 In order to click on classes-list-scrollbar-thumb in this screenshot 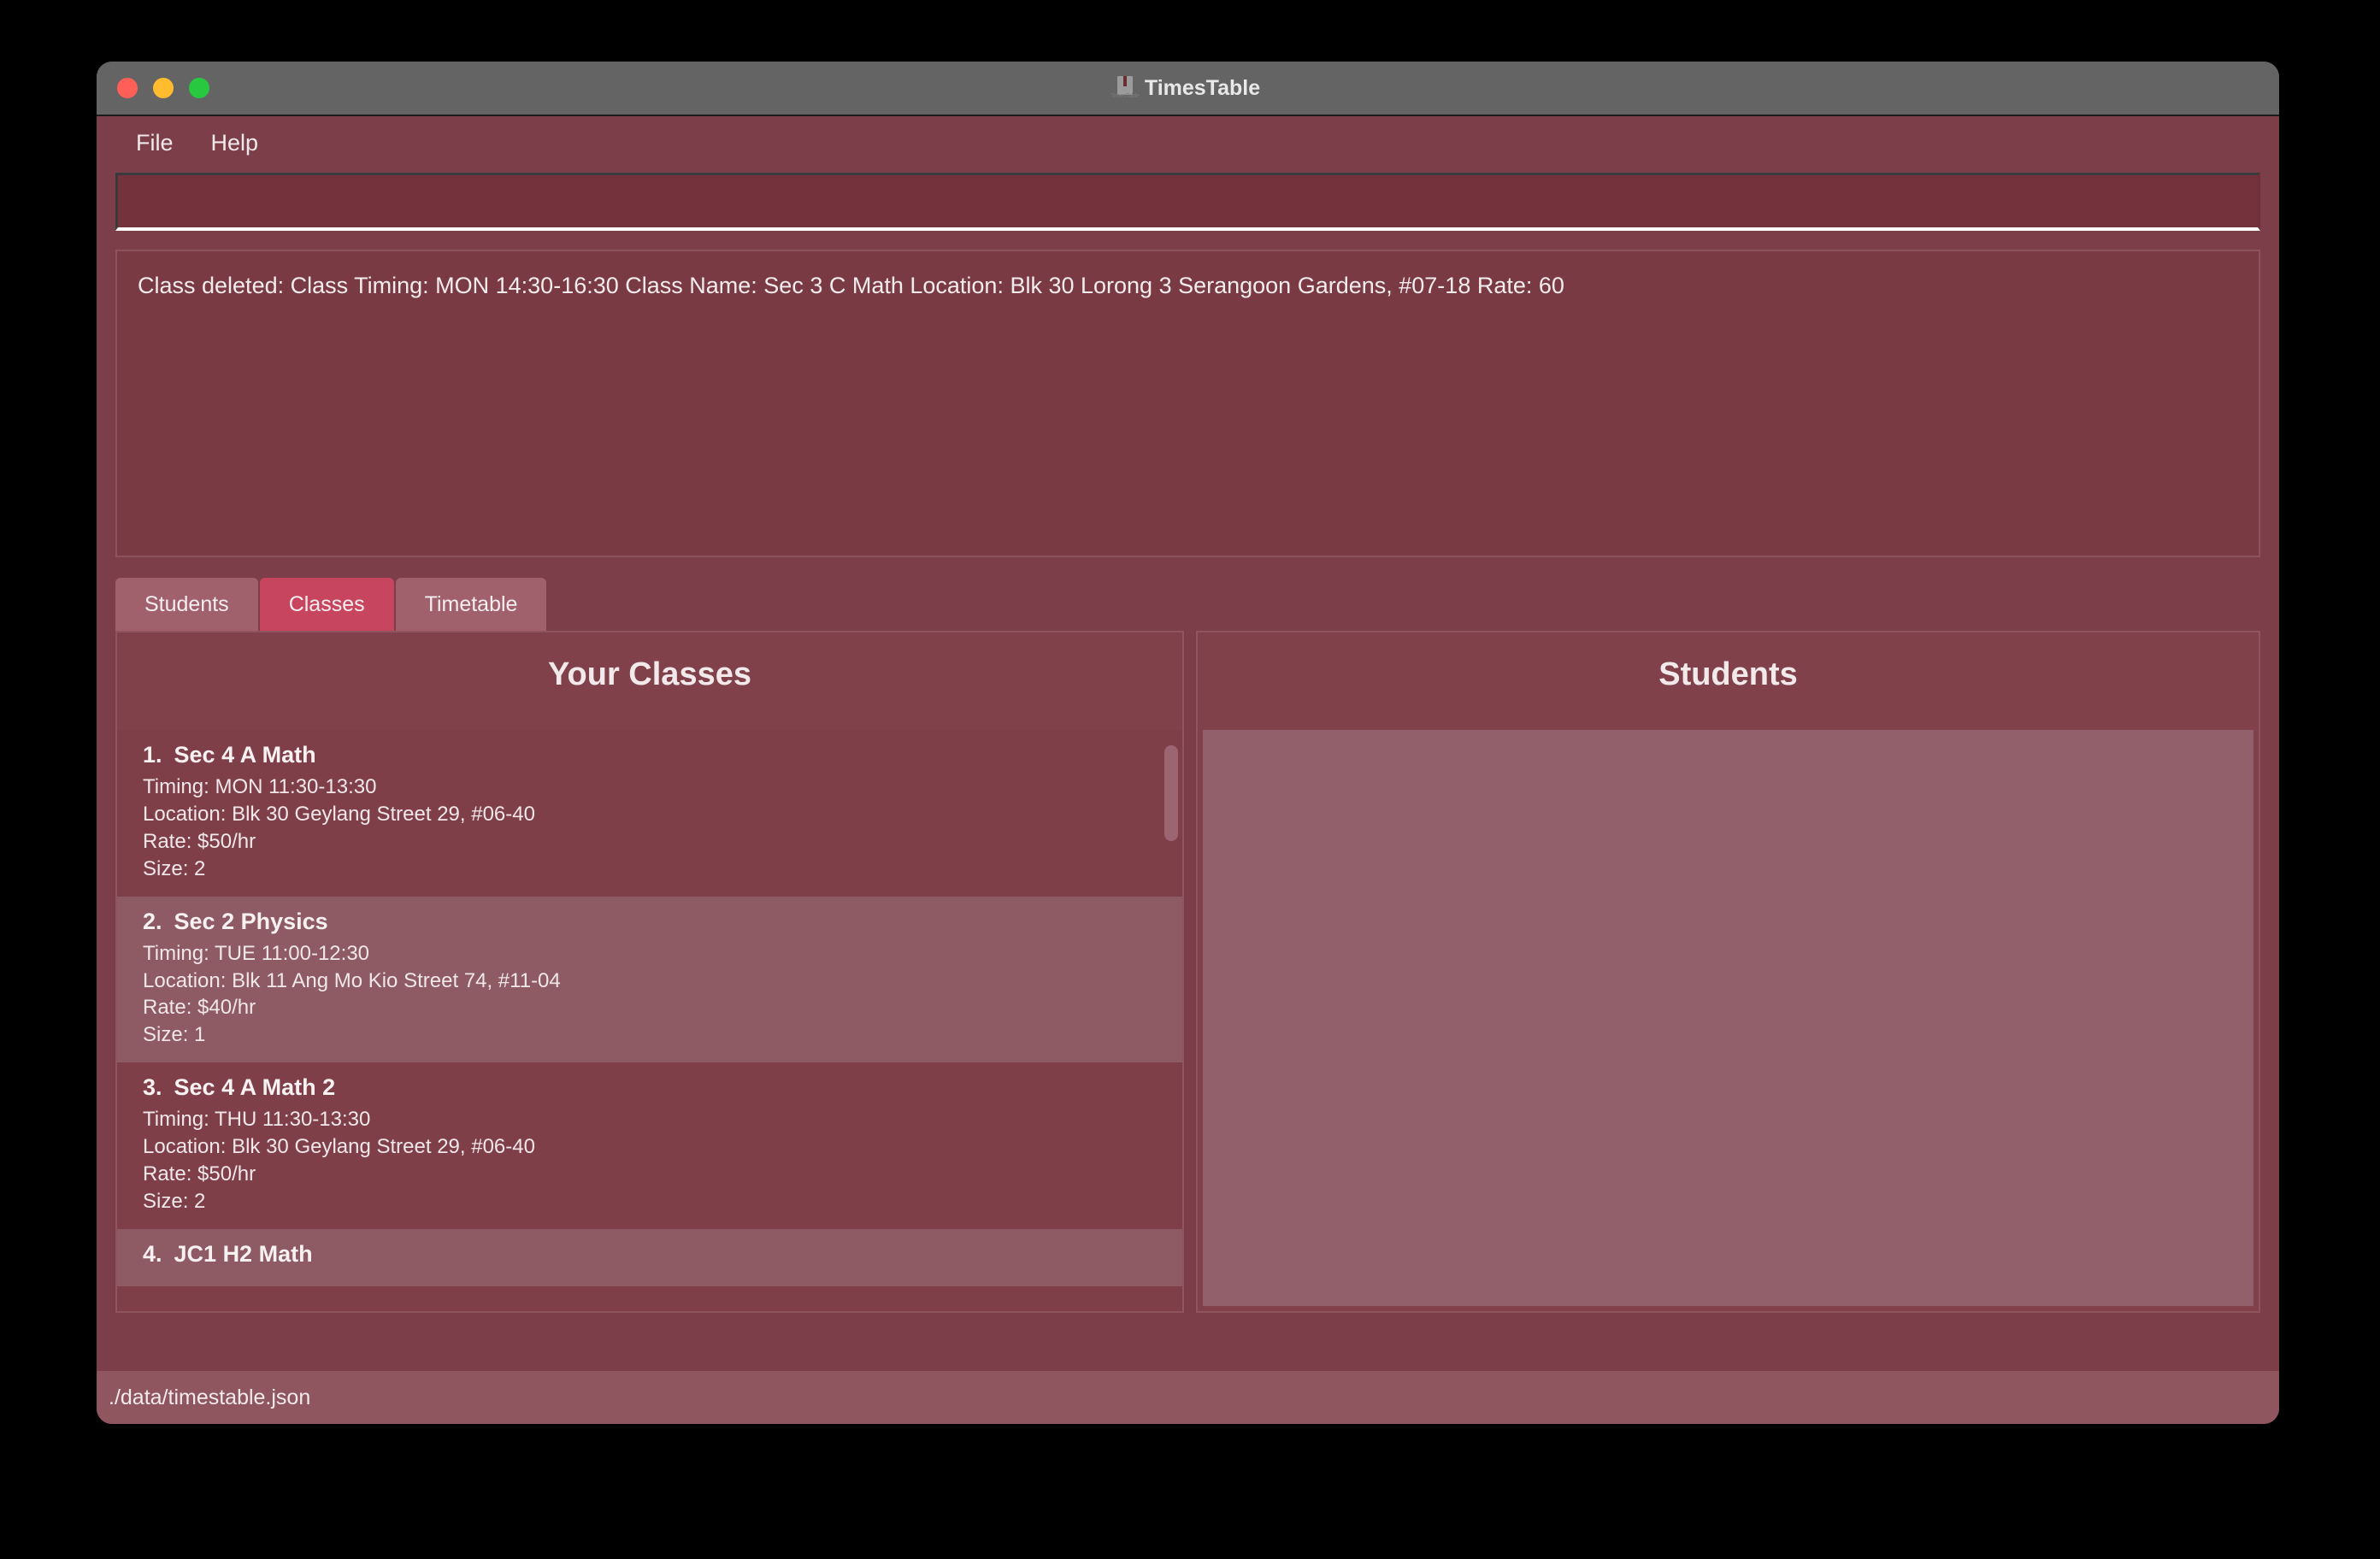, I will do `click(1171, 793)`.